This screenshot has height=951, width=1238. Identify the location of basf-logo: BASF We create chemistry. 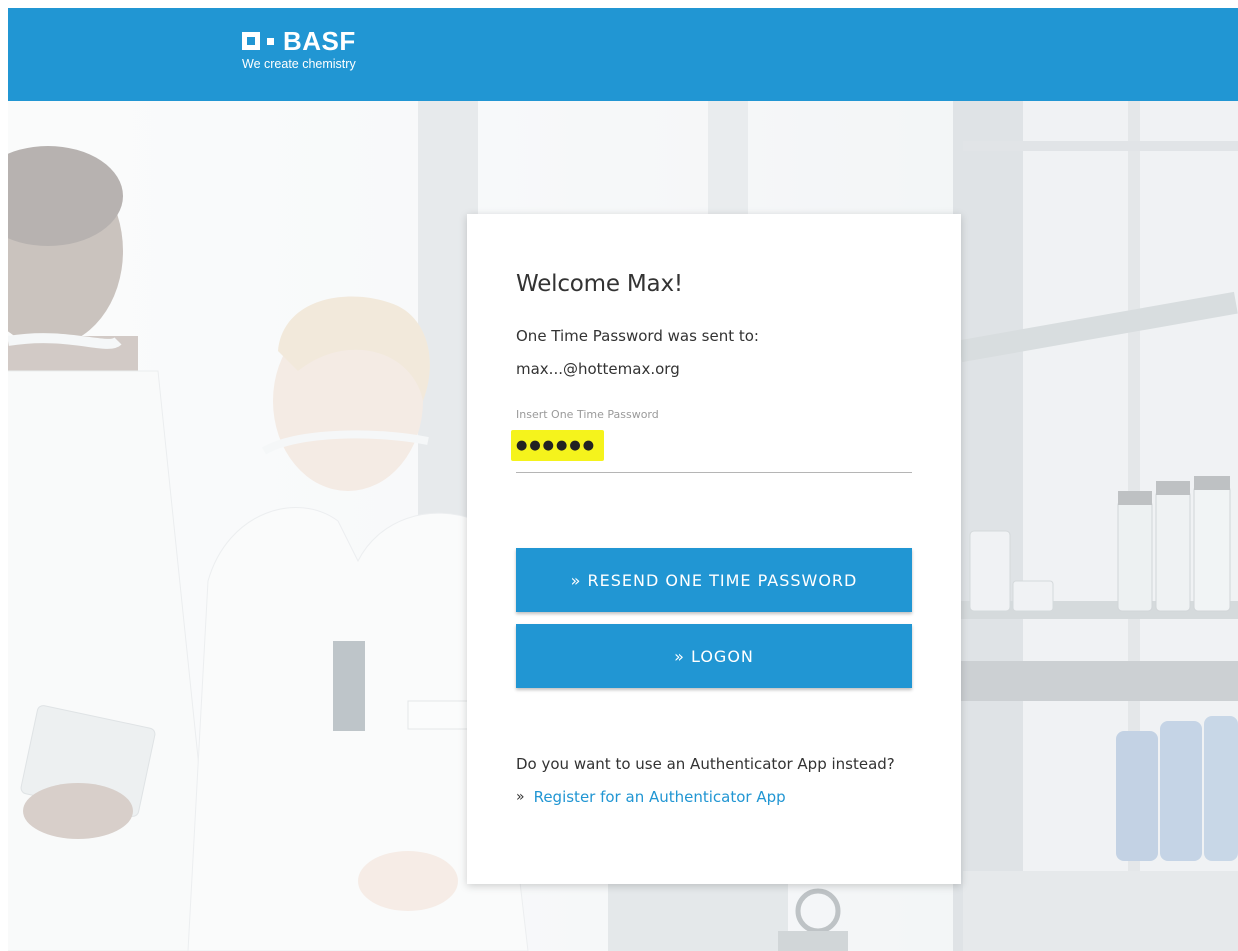
(299, 49).